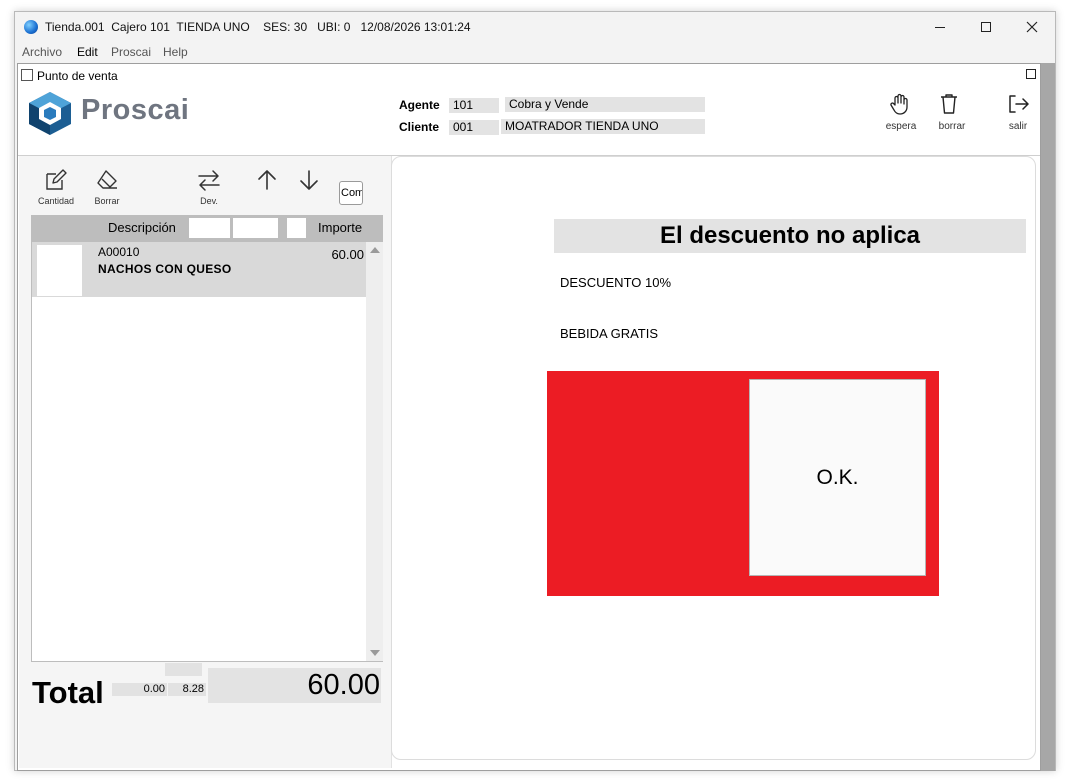 This screenshot has width=1071, height=783. What do you see at coordinates (347, 254) in the screenshot?
I see `item-amount: 60.00` at bounding box center [347, 254].